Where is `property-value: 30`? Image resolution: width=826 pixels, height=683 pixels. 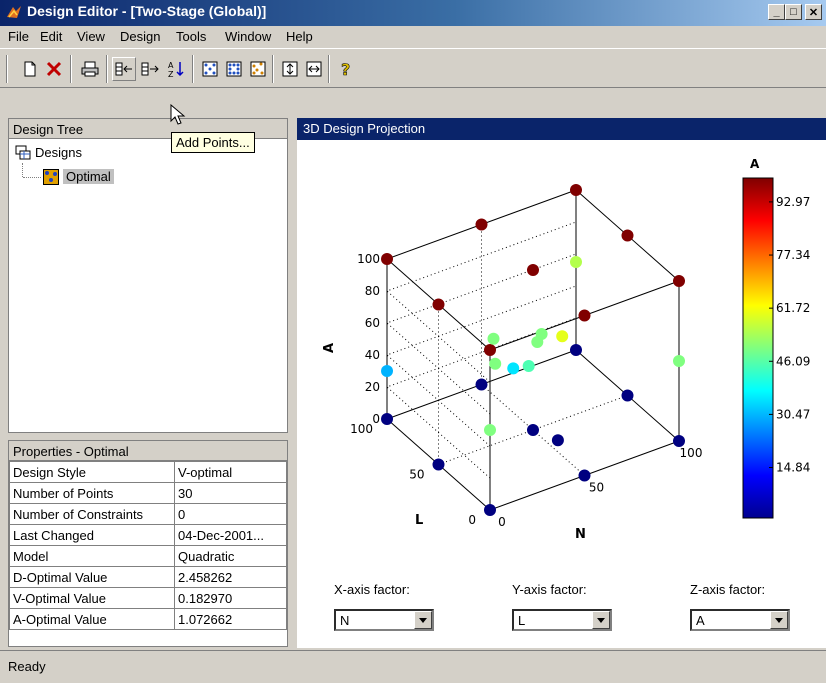 property-value: 30 is located at coordinates (230, 493).